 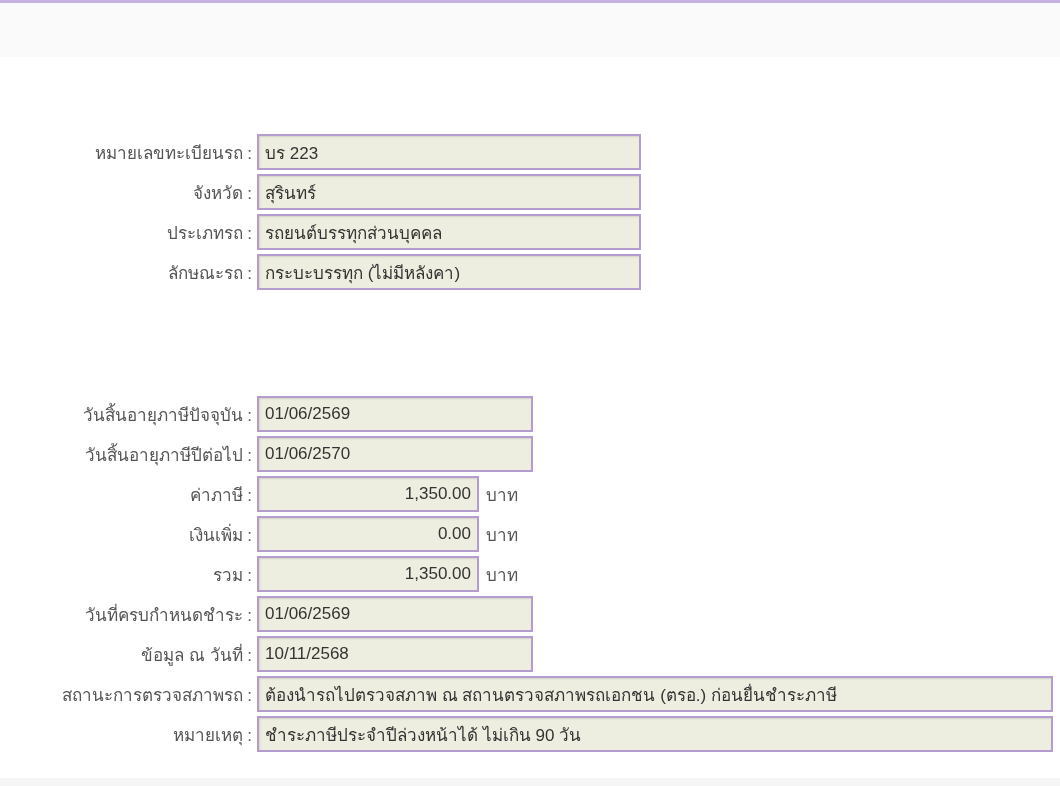 I want to click on field-label: เงินเพิ่ม :, so click(x=219, y=534).